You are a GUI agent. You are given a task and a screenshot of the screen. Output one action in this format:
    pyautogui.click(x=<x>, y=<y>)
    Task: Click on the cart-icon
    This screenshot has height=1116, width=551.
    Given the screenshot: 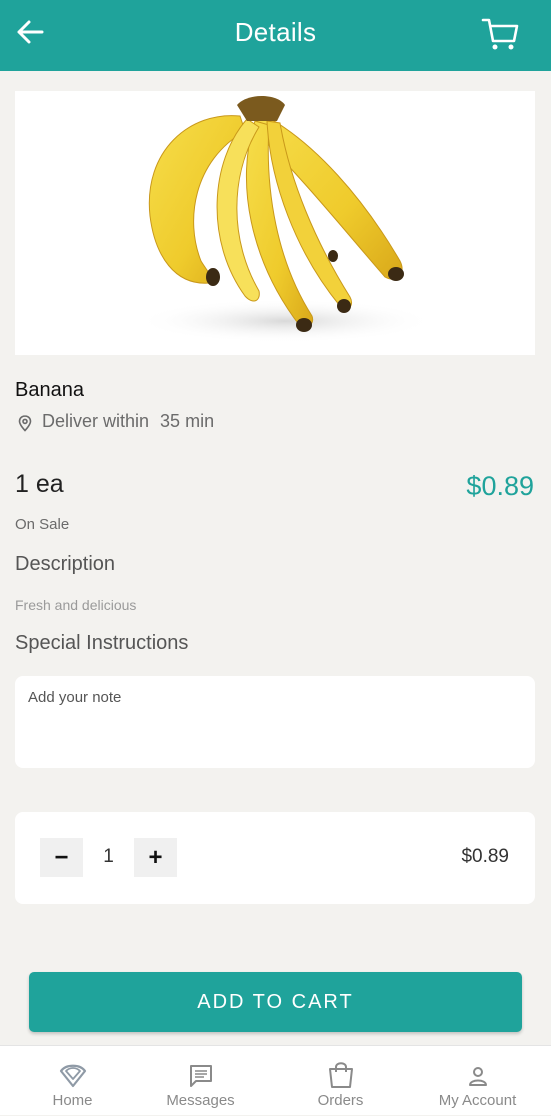 What is the action you would take?
    pyautogui.click(x=500, y=34)
    